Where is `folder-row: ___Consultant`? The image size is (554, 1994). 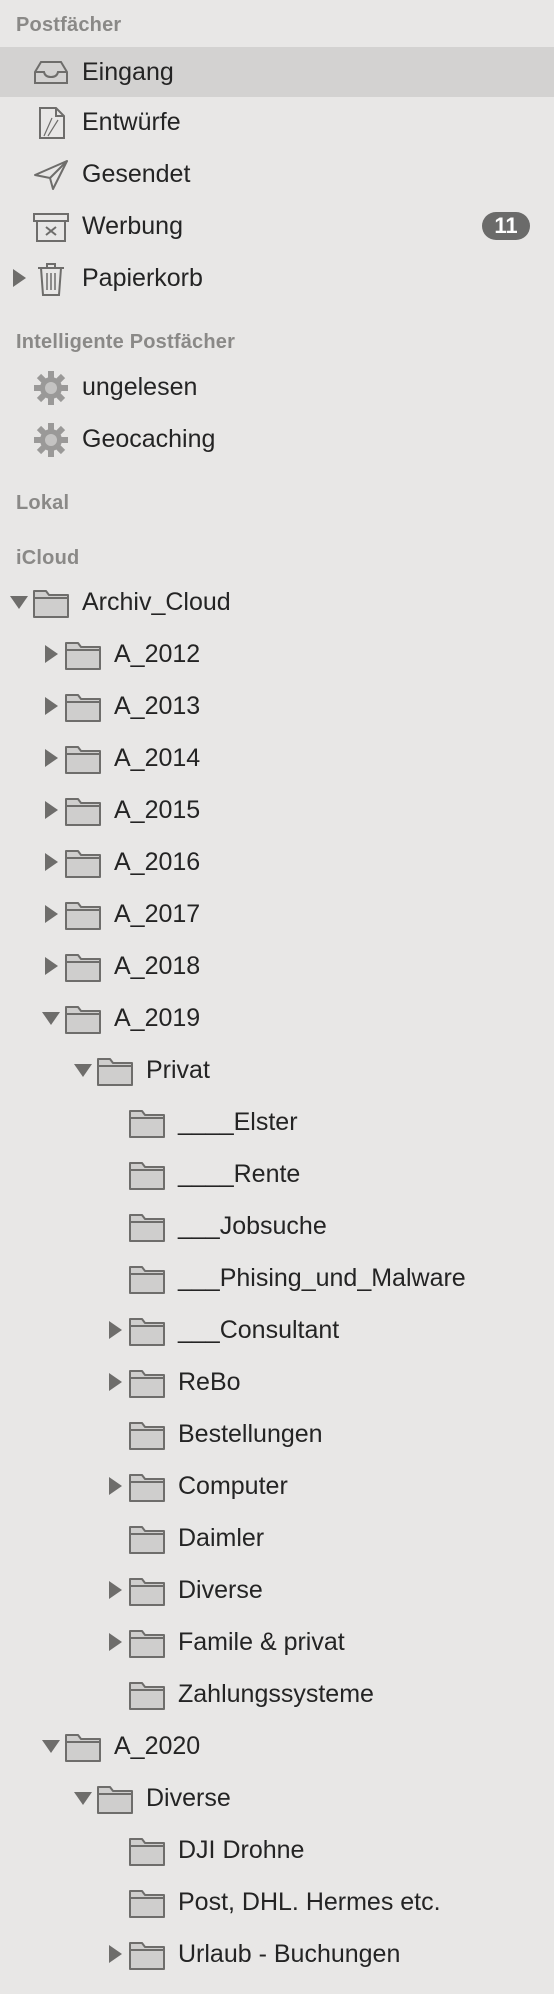 folder-row: ___Consultant is located at coordinates (277, 1330).